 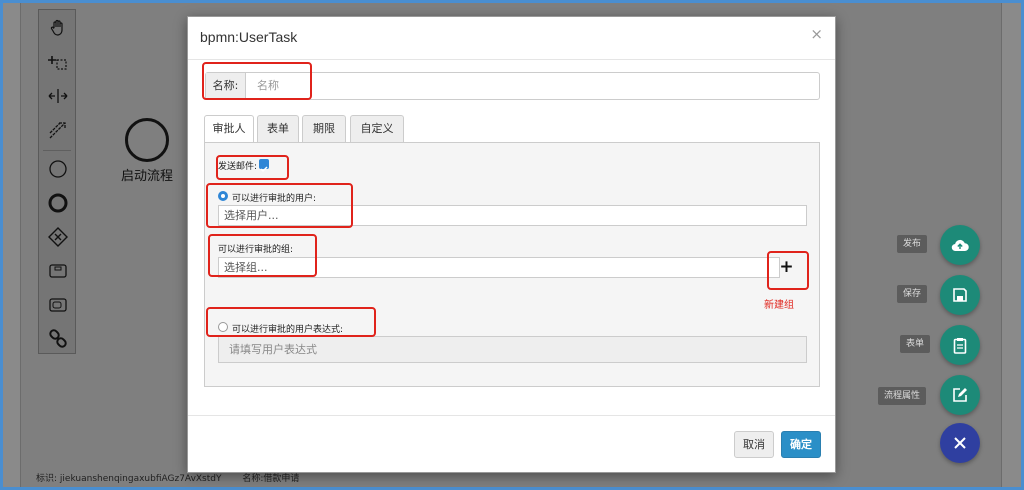 What do you see at coordinates (229, 129) in the screenshot?
I see `tab-approver: 审批人` at bounding box center [229, 129].